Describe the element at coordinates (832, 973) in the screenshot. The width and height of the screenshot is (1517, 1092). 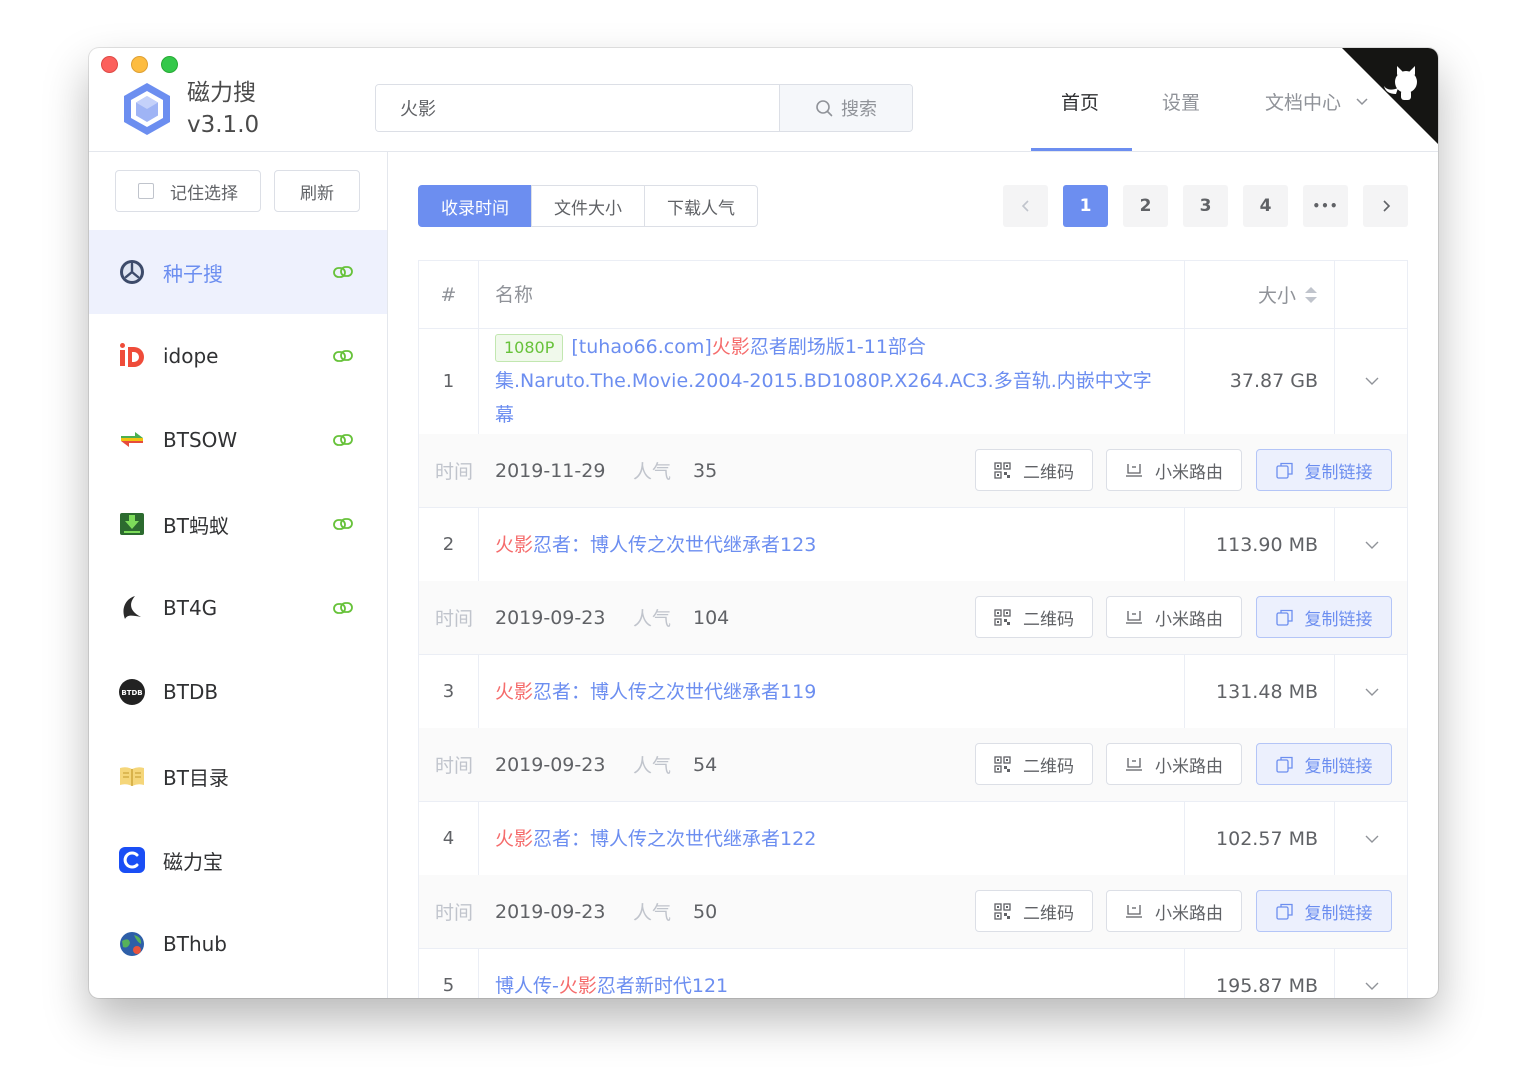
I see `row-name: 博人传-火影忍者新时代121` at that location.